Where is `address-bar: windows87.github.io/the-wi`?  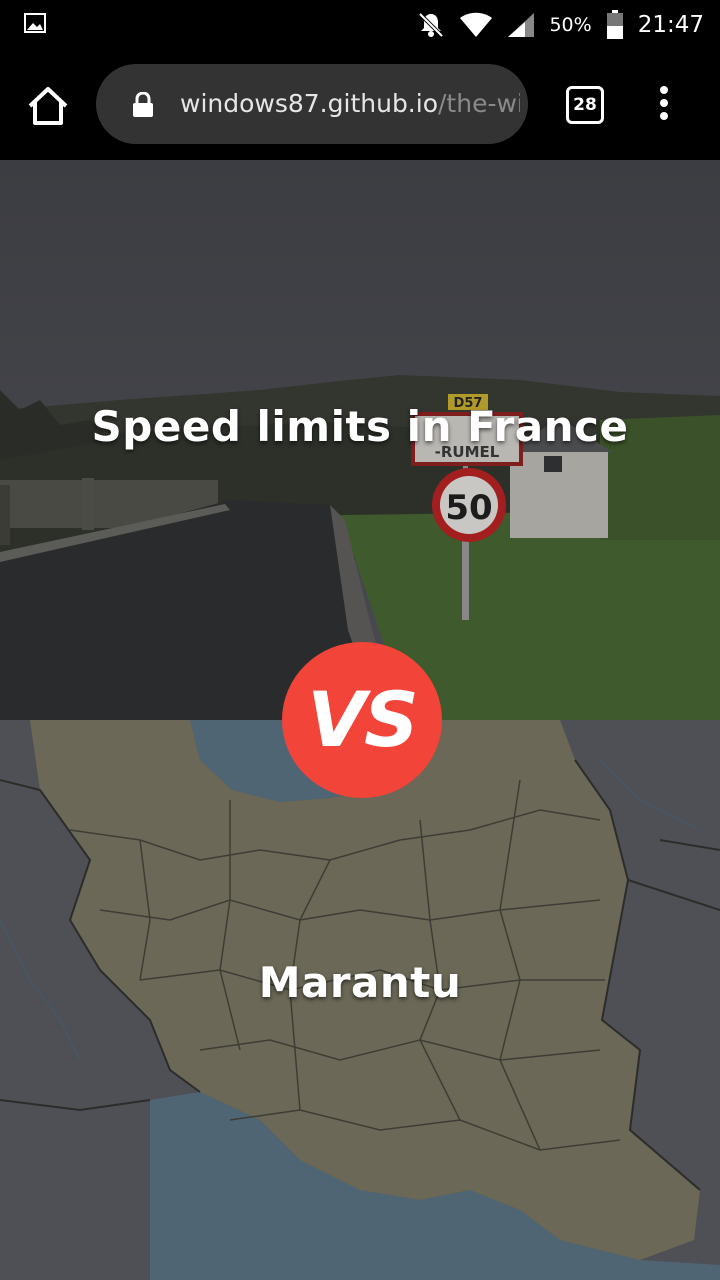
address-bar: windows87.github.io/the-wi is located at coordinates (312, 104).